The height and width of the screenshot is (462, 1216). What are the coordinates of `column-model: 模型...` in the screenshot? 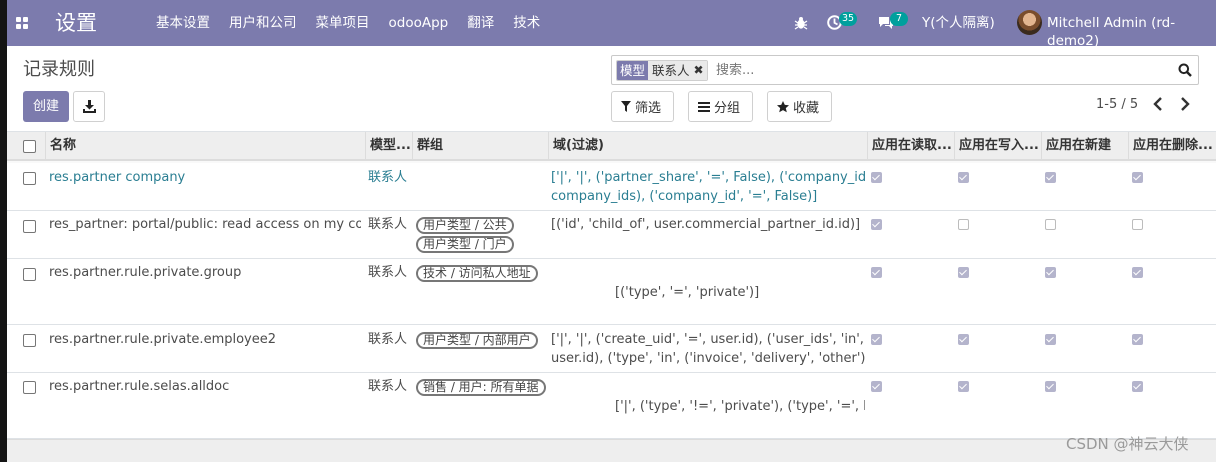 It's located at (388, 146).